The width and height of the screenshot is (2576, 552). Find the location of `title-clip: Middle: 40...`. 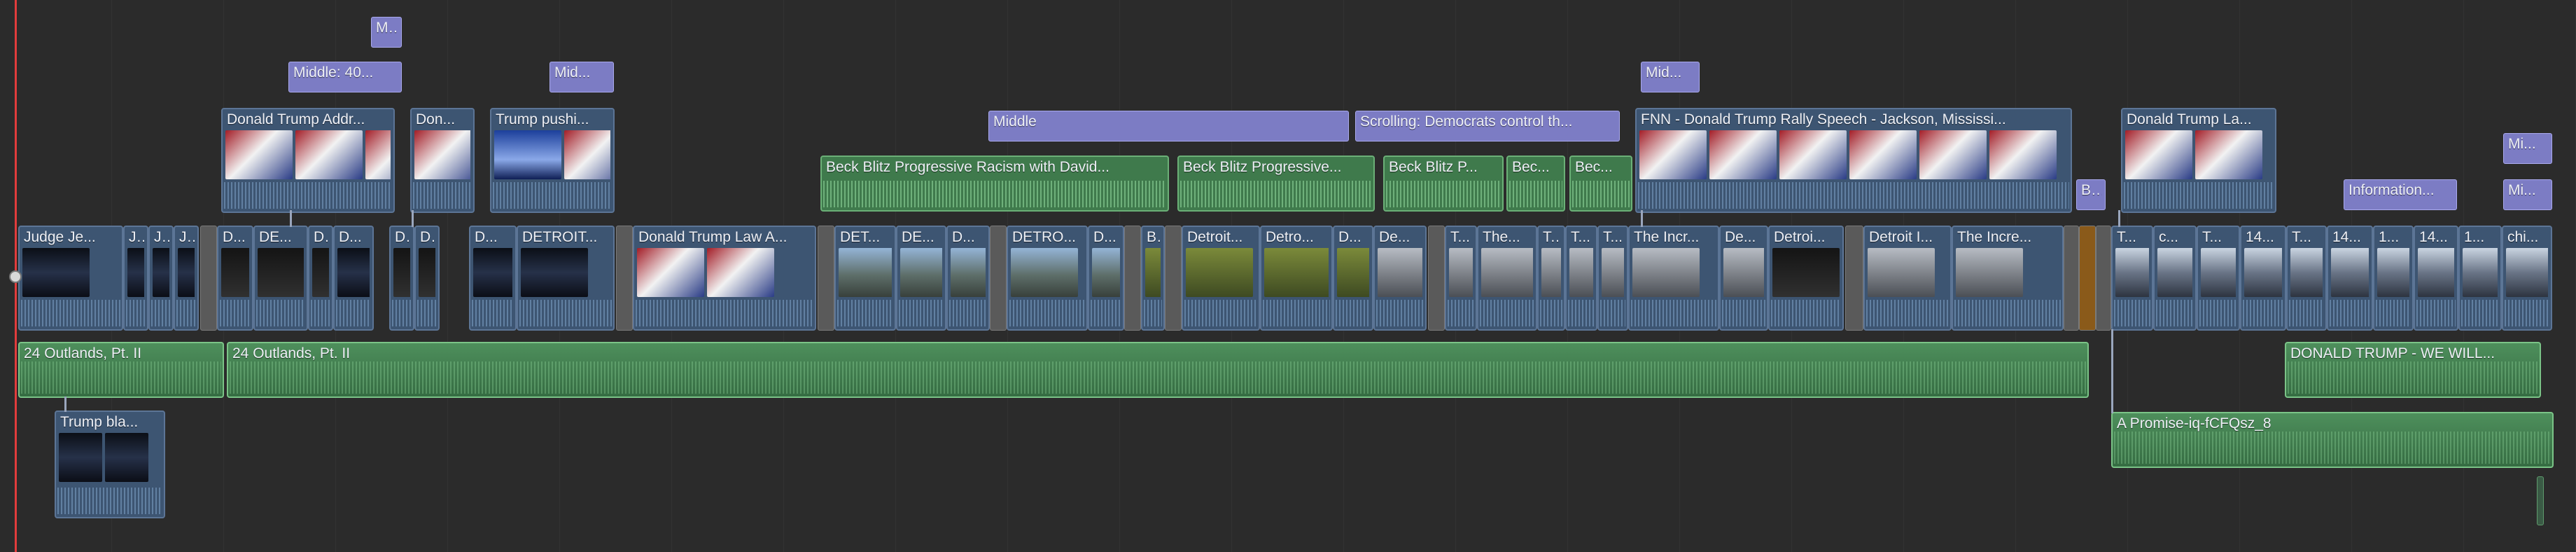

title-clip: Middle: 40... is located at coordinates (345, 77).